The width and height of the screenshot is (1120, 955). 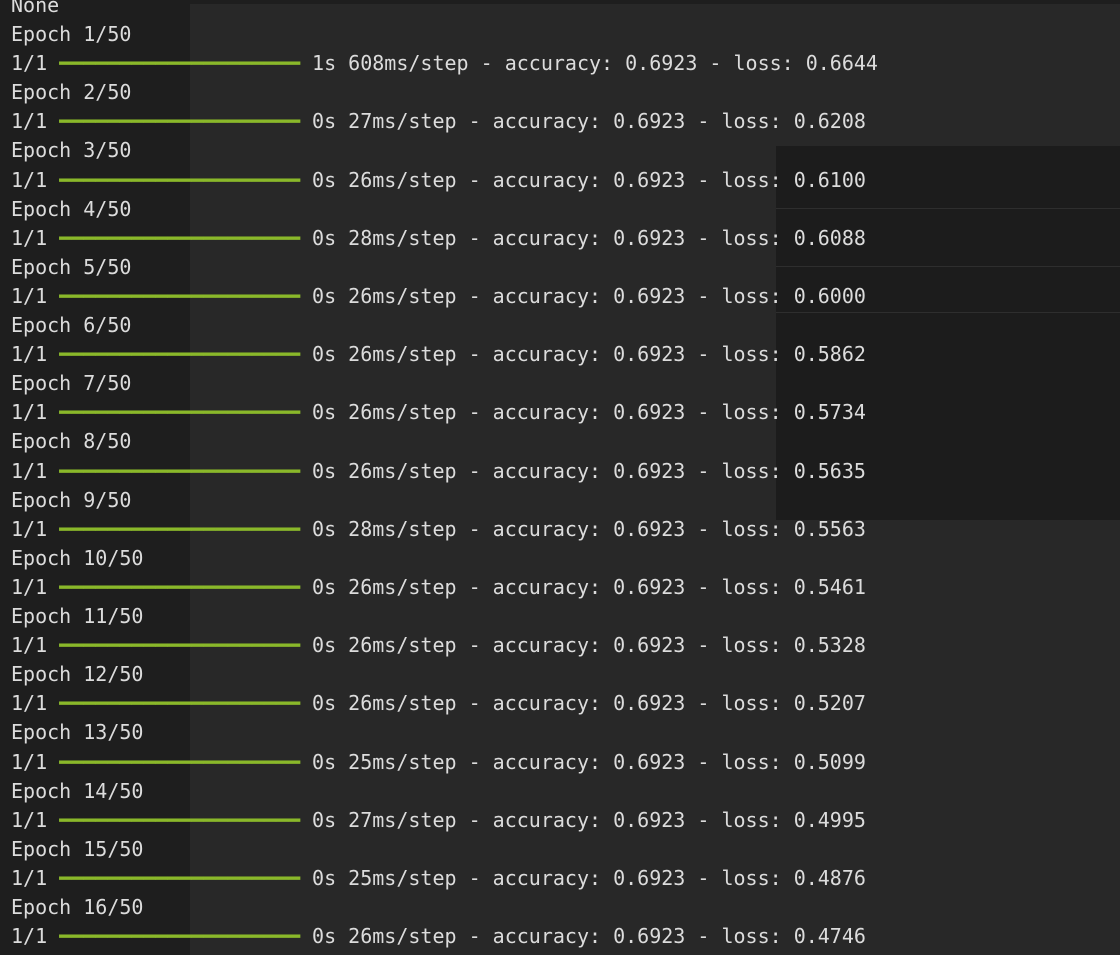 I want to click on epoch-header: Epoch 2/50, so click(x=71, y=92).